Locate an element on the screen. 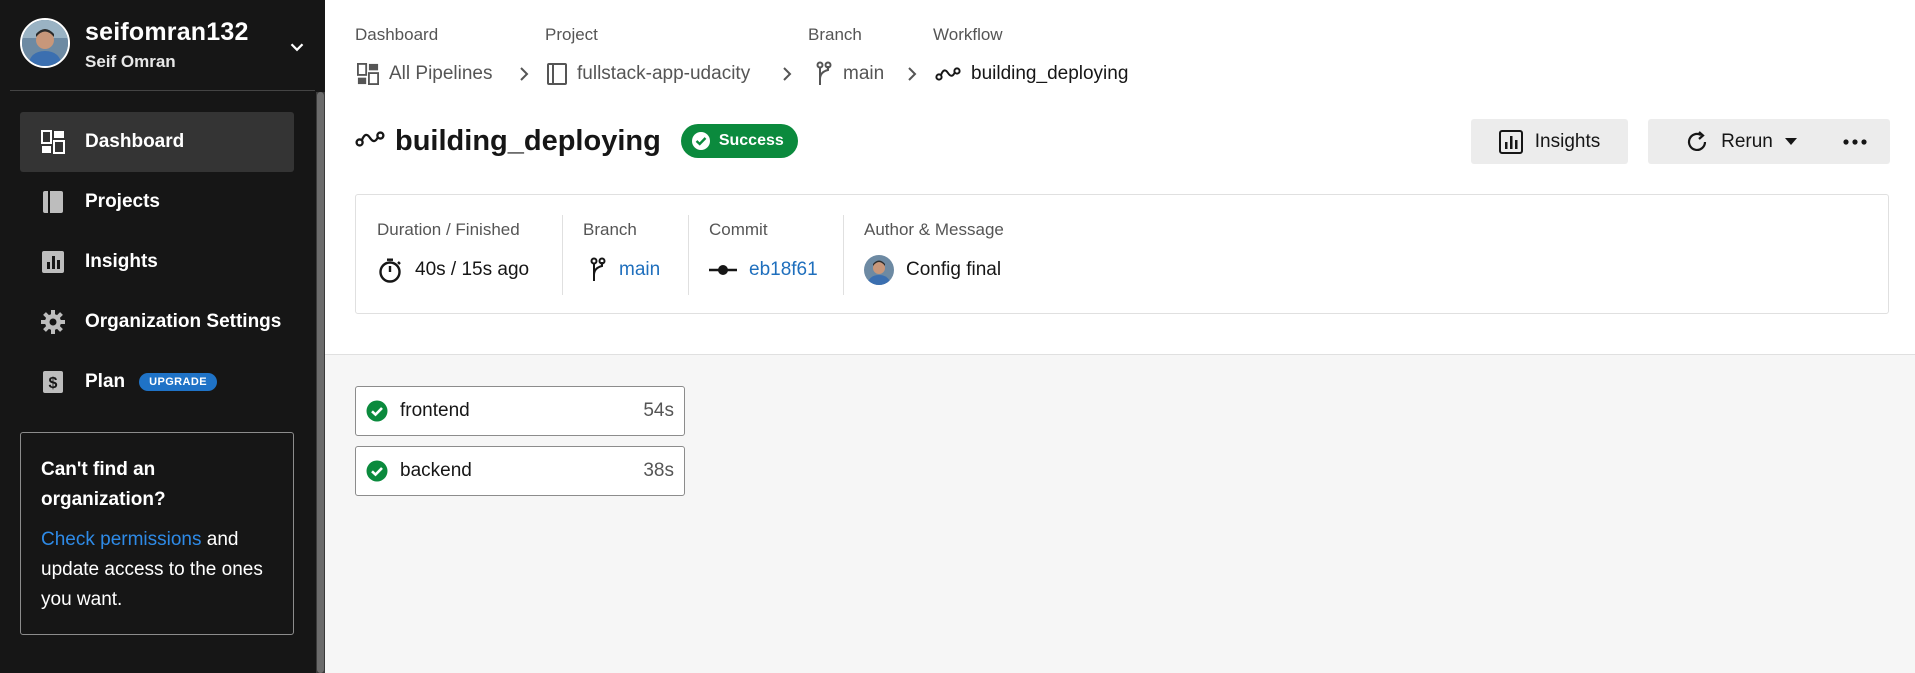 The width and height of the screenshot is (1915, 673). sidebar-item-label: Dashboard is located at coordinates (135, 141).